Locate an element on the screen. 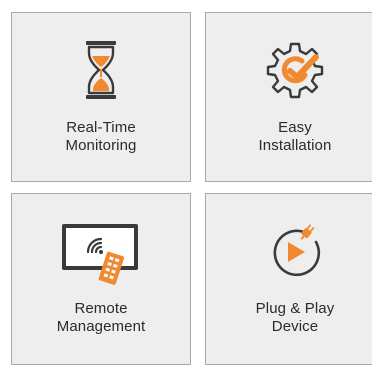  feature-label-easy-installation: Easy Installation is located at coordinates (289, 137).